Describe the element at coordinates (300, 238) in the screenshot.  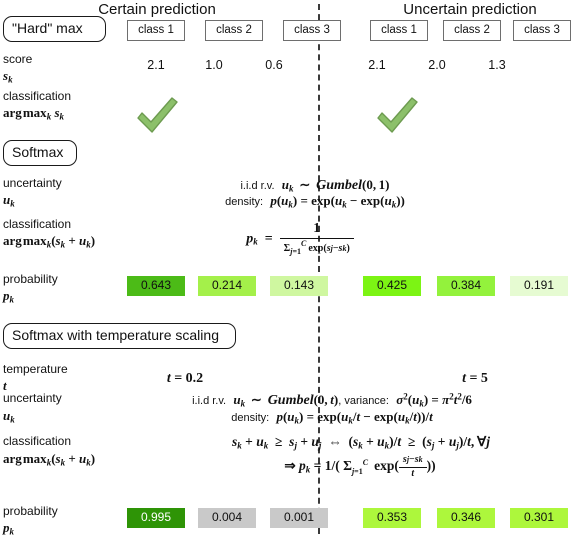
I see `formula-softmax-pk: pk = 1 Σj=1C exp(sj−sk)` at that location.